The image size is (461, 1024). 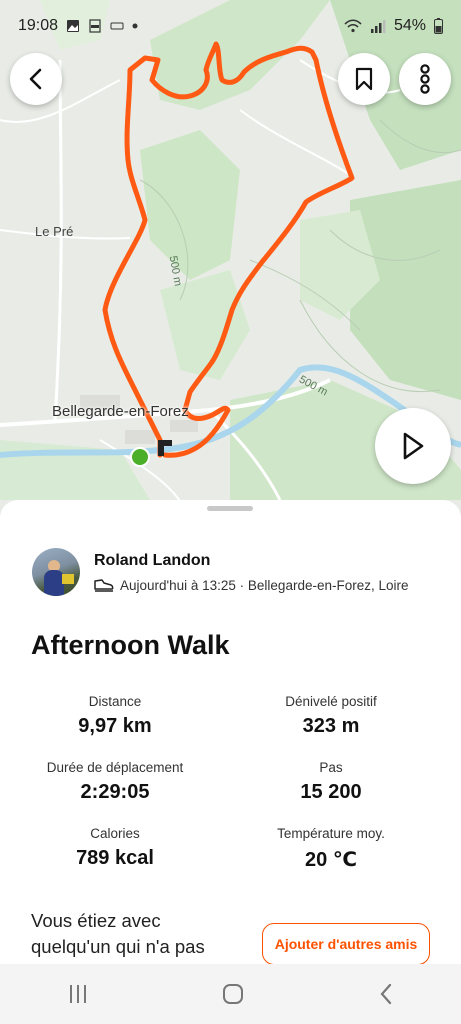 I want to click on signal-icon, so click(x=378, y=26).